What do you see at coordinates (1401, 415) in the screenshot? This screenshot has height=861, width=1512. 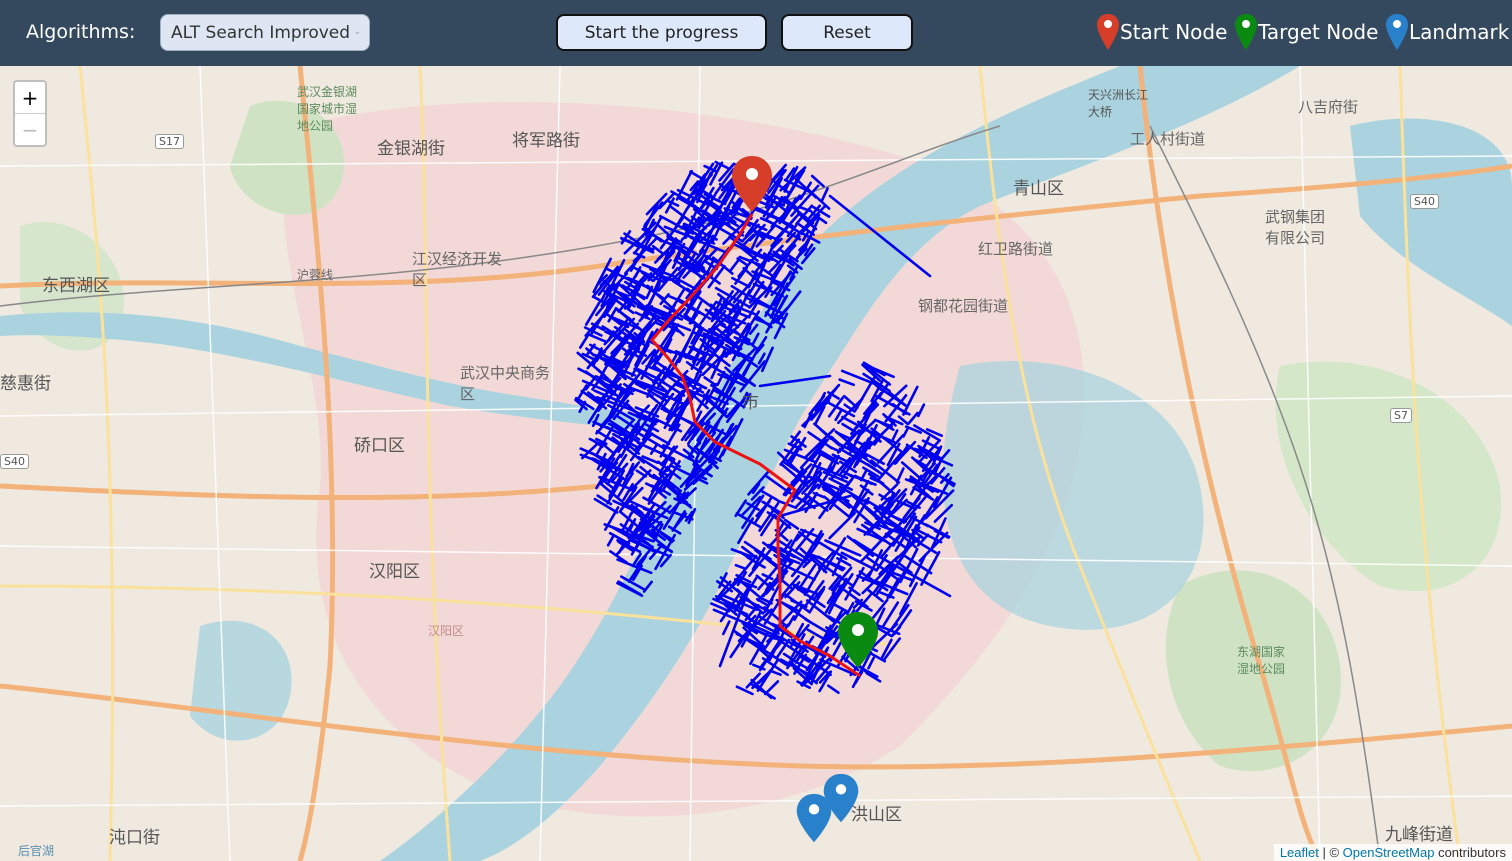 I see `road-shield-s7: S7` at bounding box center [1401, 415].